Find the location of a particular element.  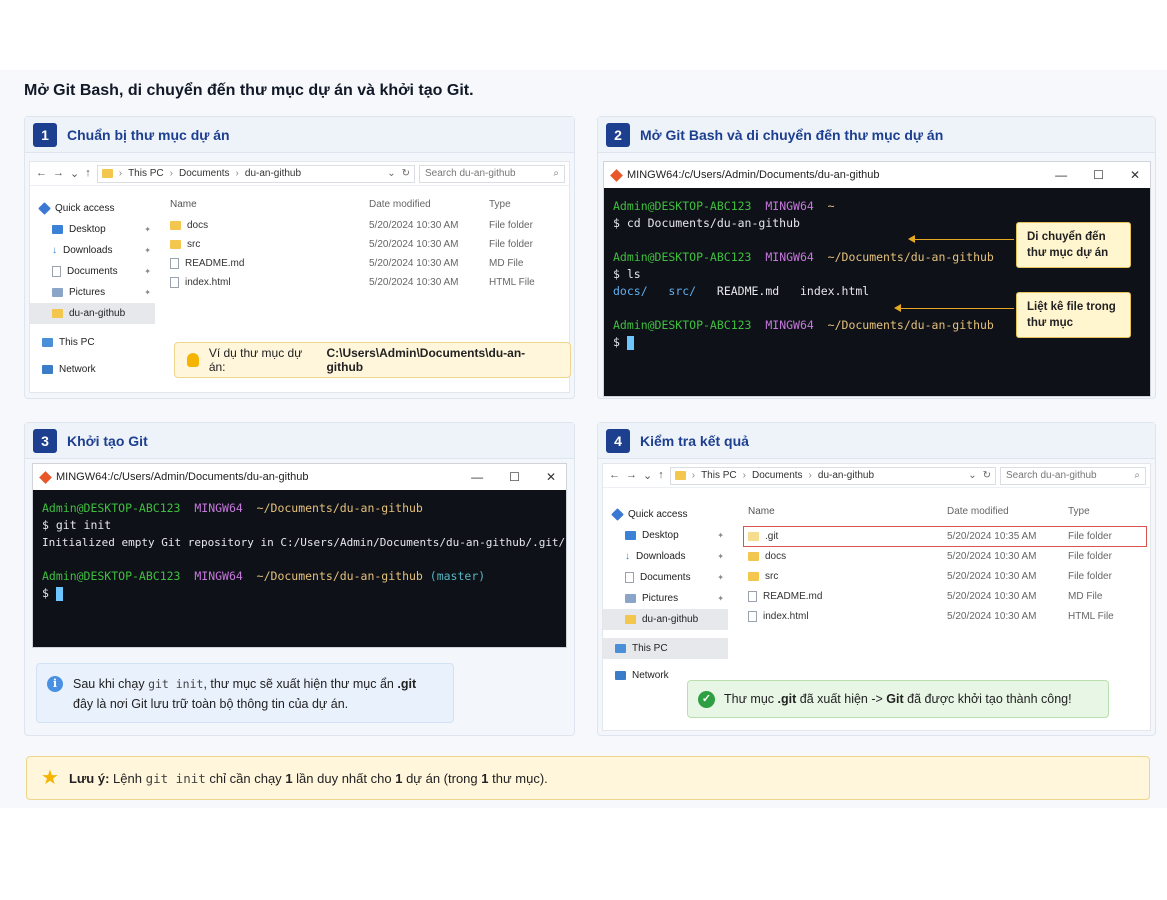

note-text: đã xuất hiện -> is located at coordinates (841, 699).